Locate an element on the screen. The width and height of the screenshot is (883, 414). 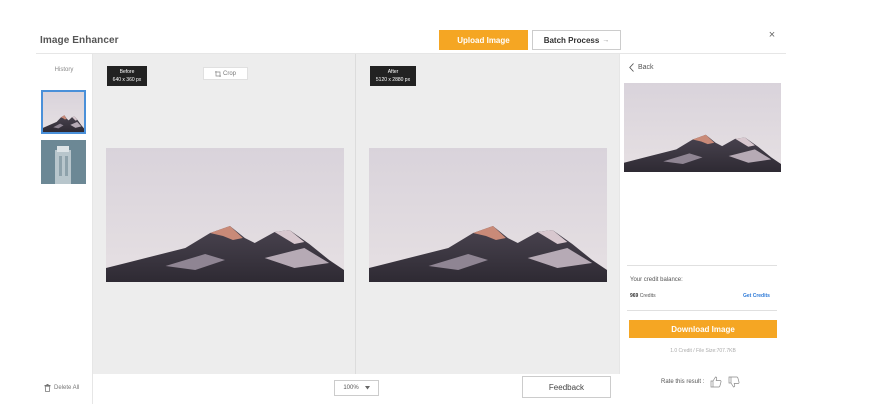
thumbs-down-icon is located at coordinates (734, 382).